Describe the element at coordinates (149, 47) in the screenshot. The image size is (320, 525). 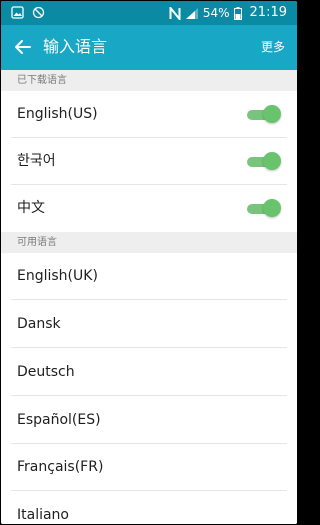
I see `app-bar: 输入语言 更多` at that location.